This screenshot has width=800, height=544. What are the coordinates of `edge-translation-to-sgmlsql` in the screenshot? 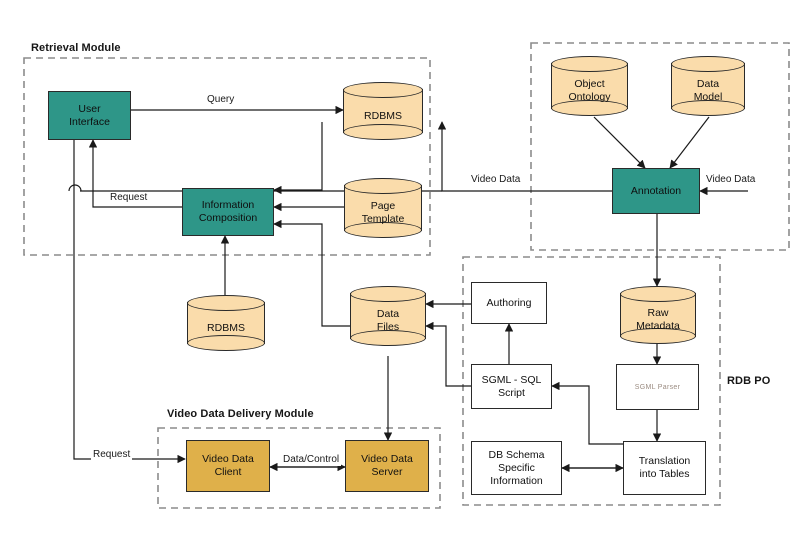 It's located at (587, 413).